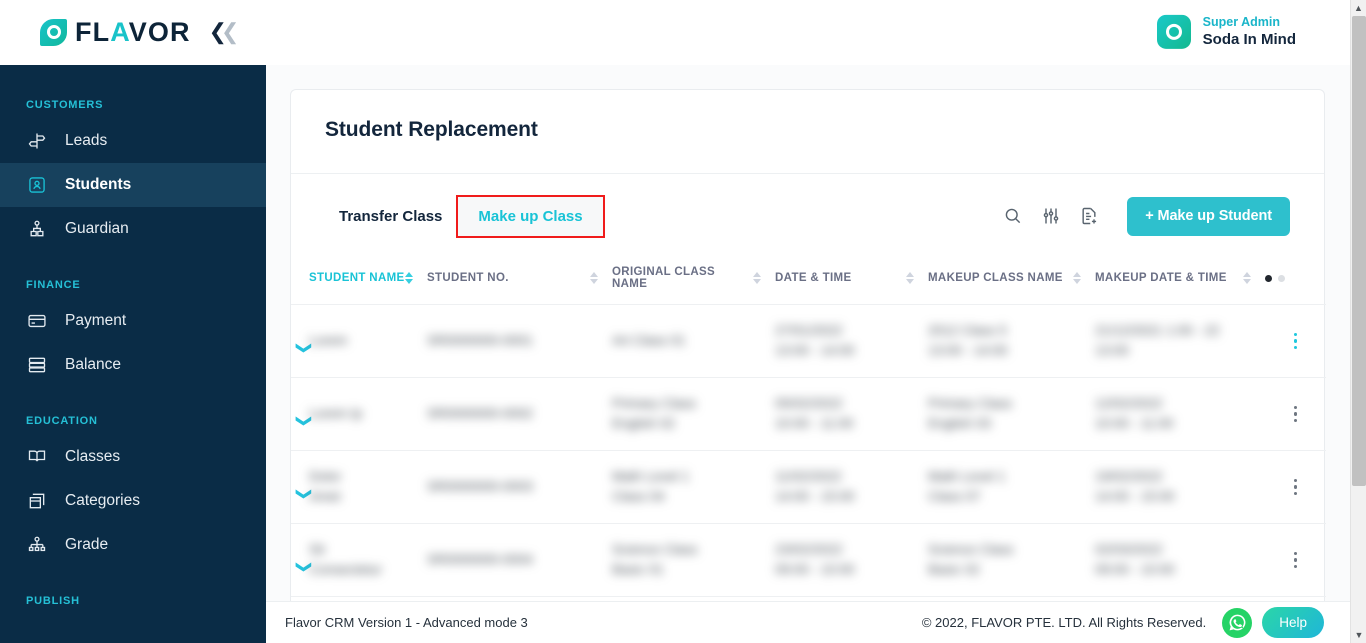  What do you see at coordinates (93, 364) in the screenshot?
I see `sidebar-item-label: Balance` at bounding box center [93, 364].